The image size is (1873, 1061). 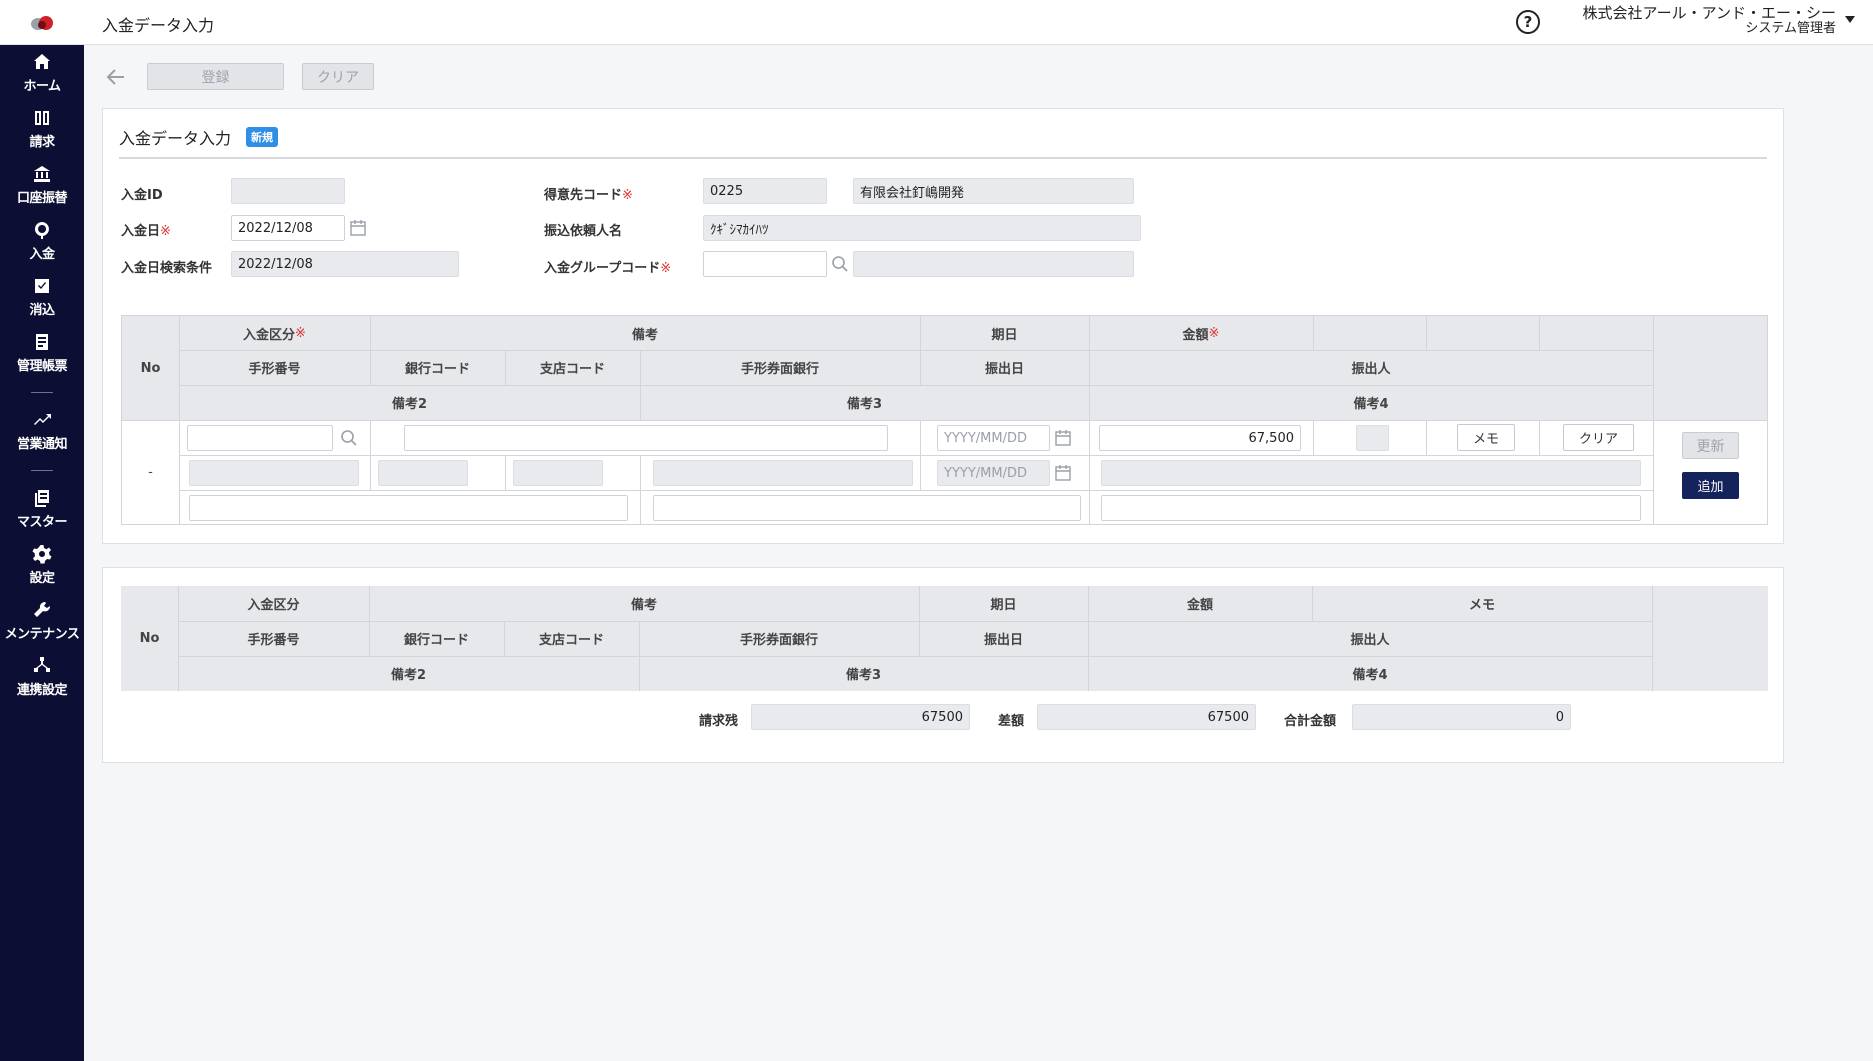 What do you see at coordinates (42, 509) in the screenshot?
I see `sidebar-item-master: マスター` at bounding box center [42, 509].